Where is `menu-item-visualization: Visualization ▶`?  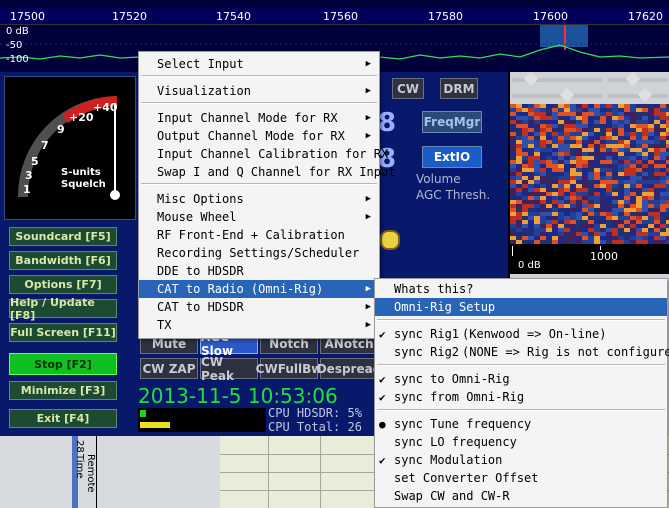 menu-item-visualization: Visualization ▶ is located at coordinates (259, 91).